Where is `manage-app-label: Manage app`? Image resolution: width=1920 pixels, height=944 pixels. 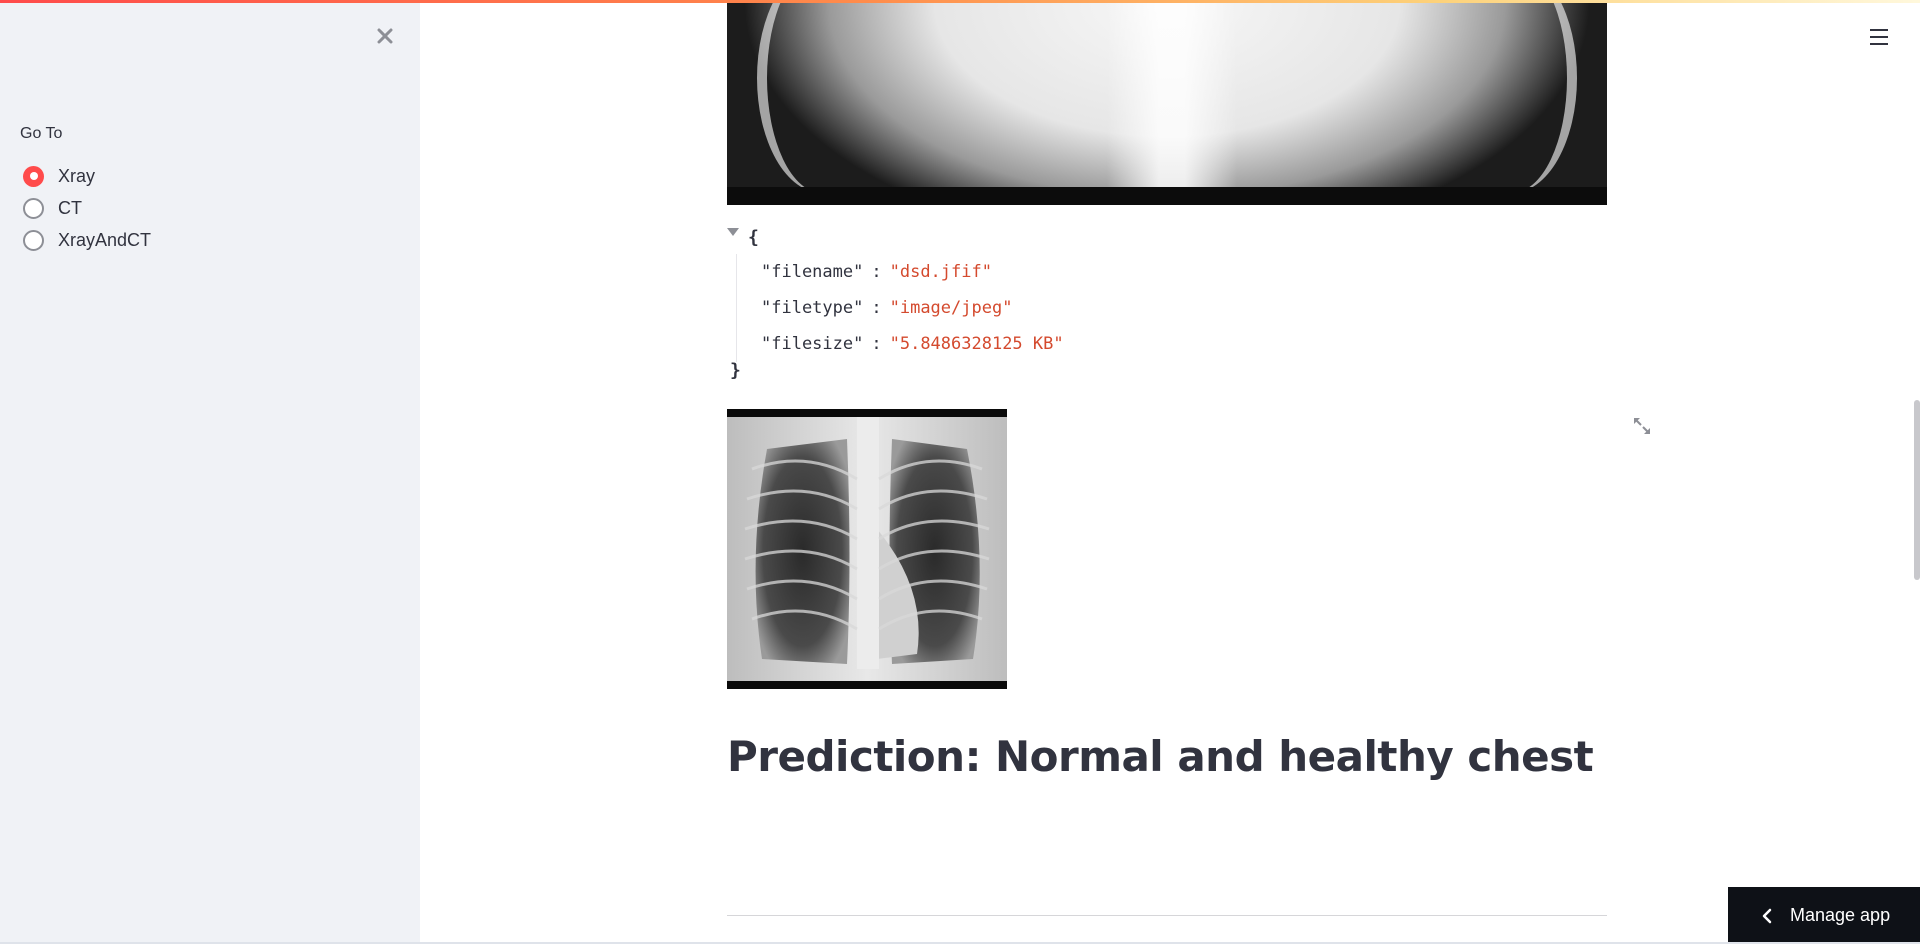
manage-app-label: Manage app is located at coordinates (1840, 915).